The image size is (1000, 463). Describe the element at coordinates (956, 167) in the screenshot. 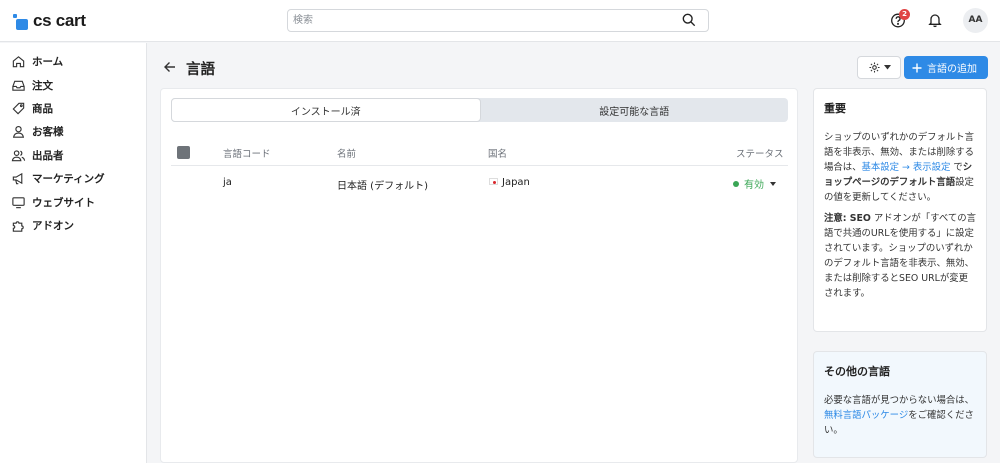

I see `important-text-part: で` at that location.